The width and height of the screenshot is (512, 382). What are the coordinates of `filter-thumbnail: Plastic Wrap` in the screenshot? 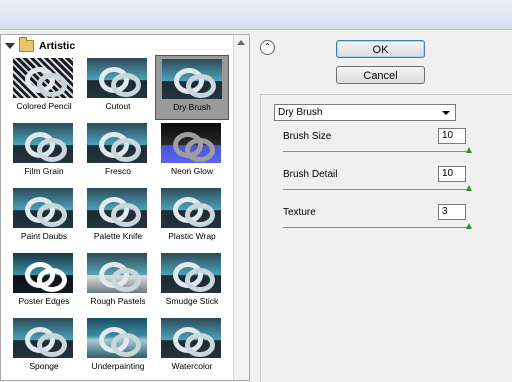 It's located at (192, 217).